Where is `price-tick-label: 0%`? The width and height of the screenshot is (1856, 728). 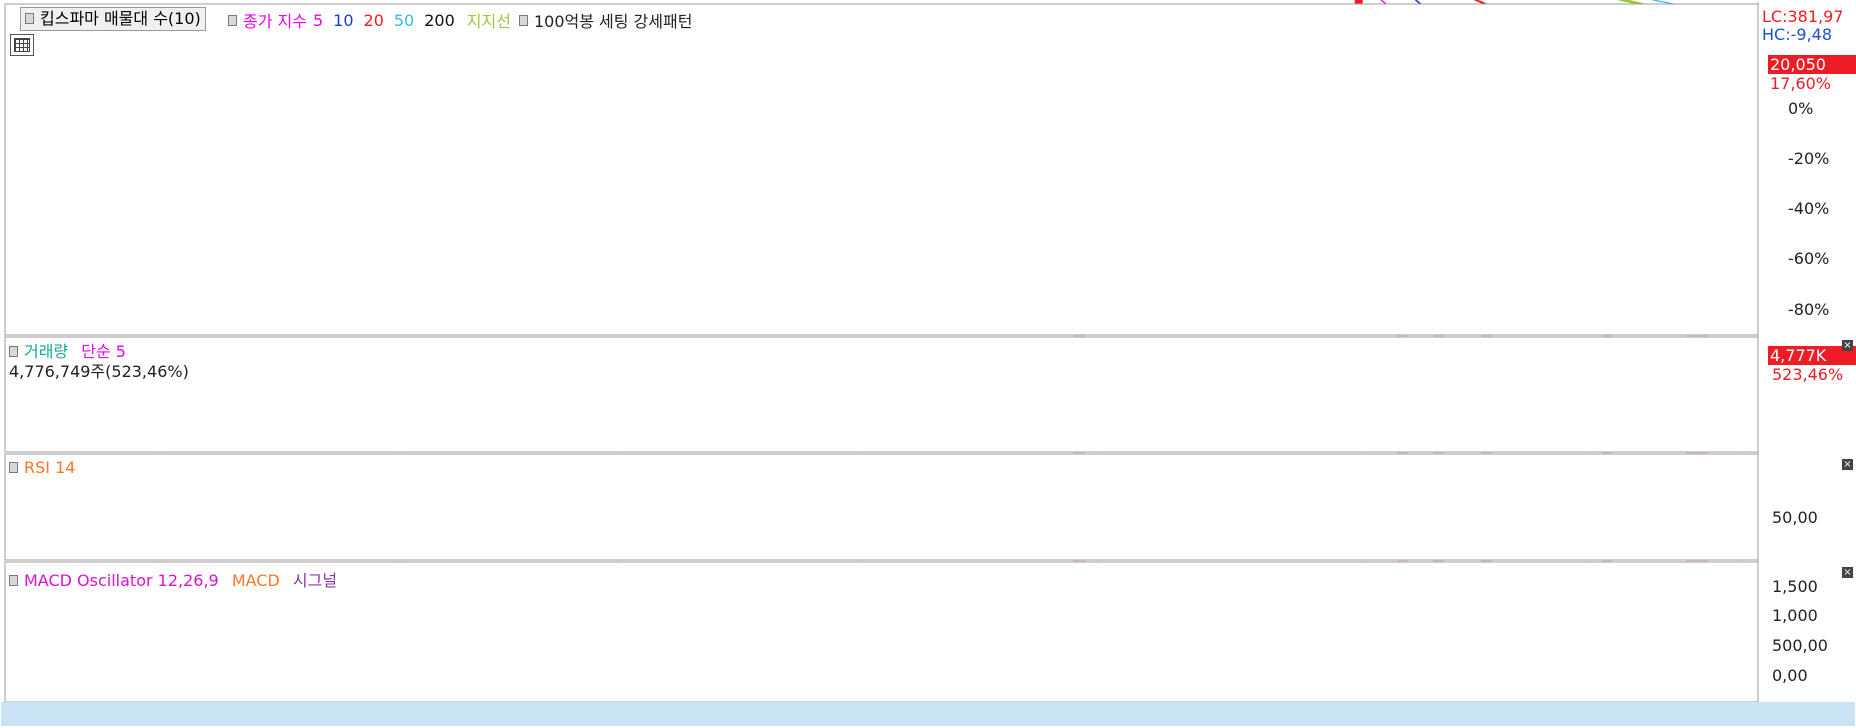
price-tick-label: 0% is located at coordinates (1800, 108).